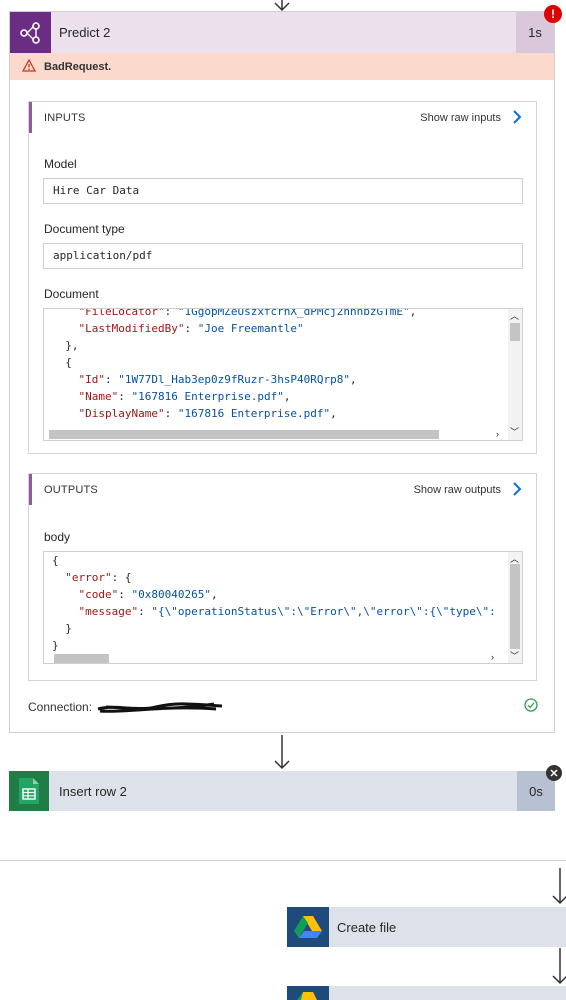  What do you see at coordinates (71, 294) in the screenshot?
I see `document-label: Document` at bounding box center [71, 294].